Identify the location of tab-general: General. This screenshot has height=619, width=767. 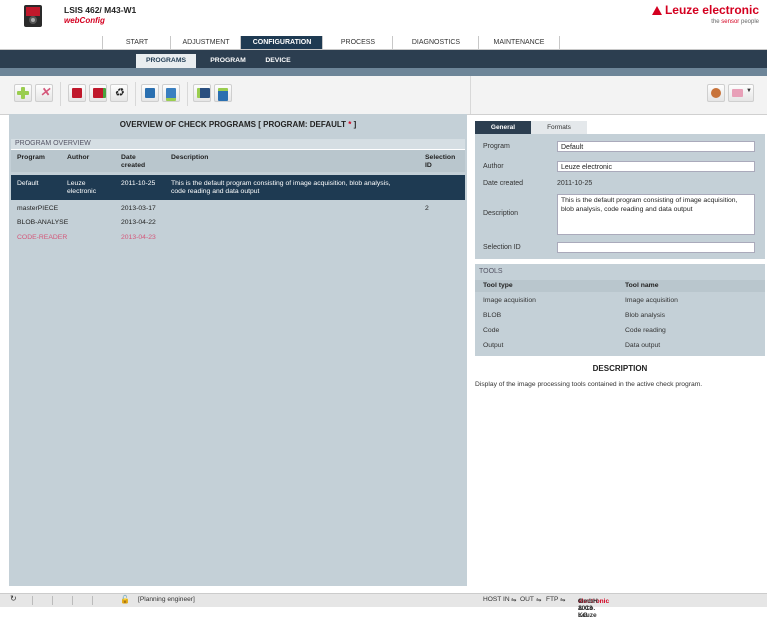
(503, 127).